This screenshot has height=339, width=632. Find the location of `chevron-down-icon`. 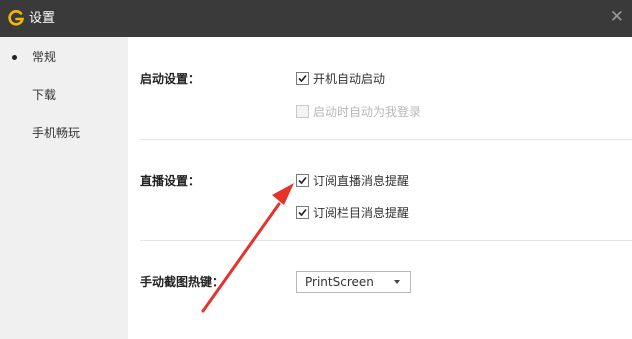

chevron-down-icon is located at coordinates (397, 282).